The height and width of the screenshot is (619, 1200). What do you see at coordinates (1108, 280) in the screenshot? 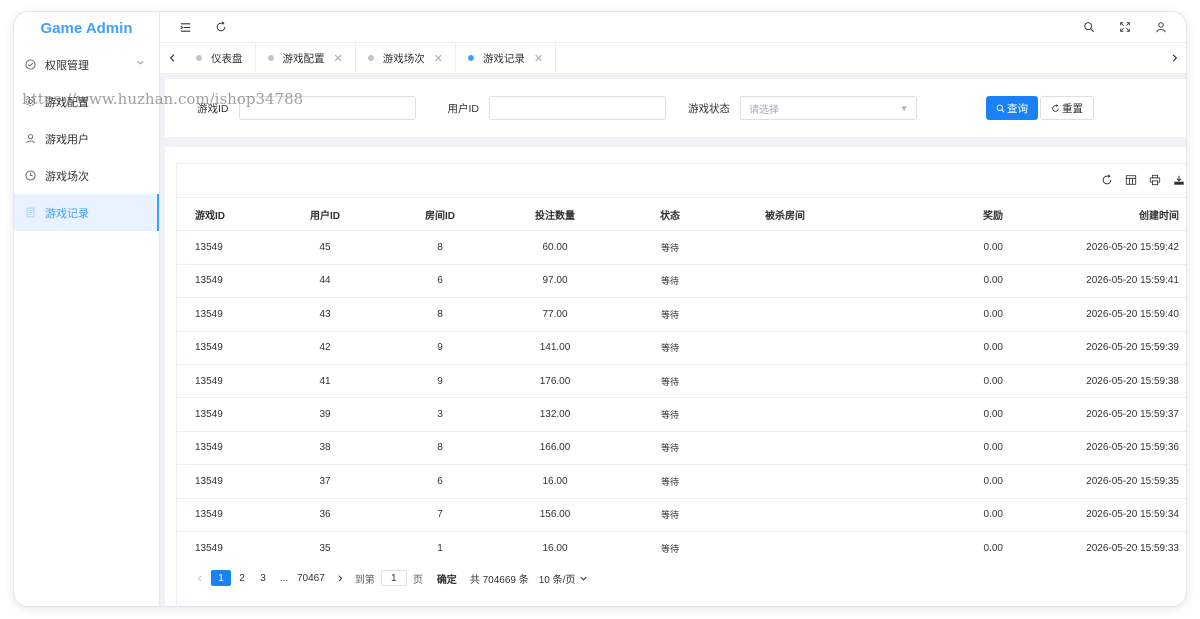
I see `cell-created-at: 2026-05-20 15:59:41` at bounding box center [1108, 280].